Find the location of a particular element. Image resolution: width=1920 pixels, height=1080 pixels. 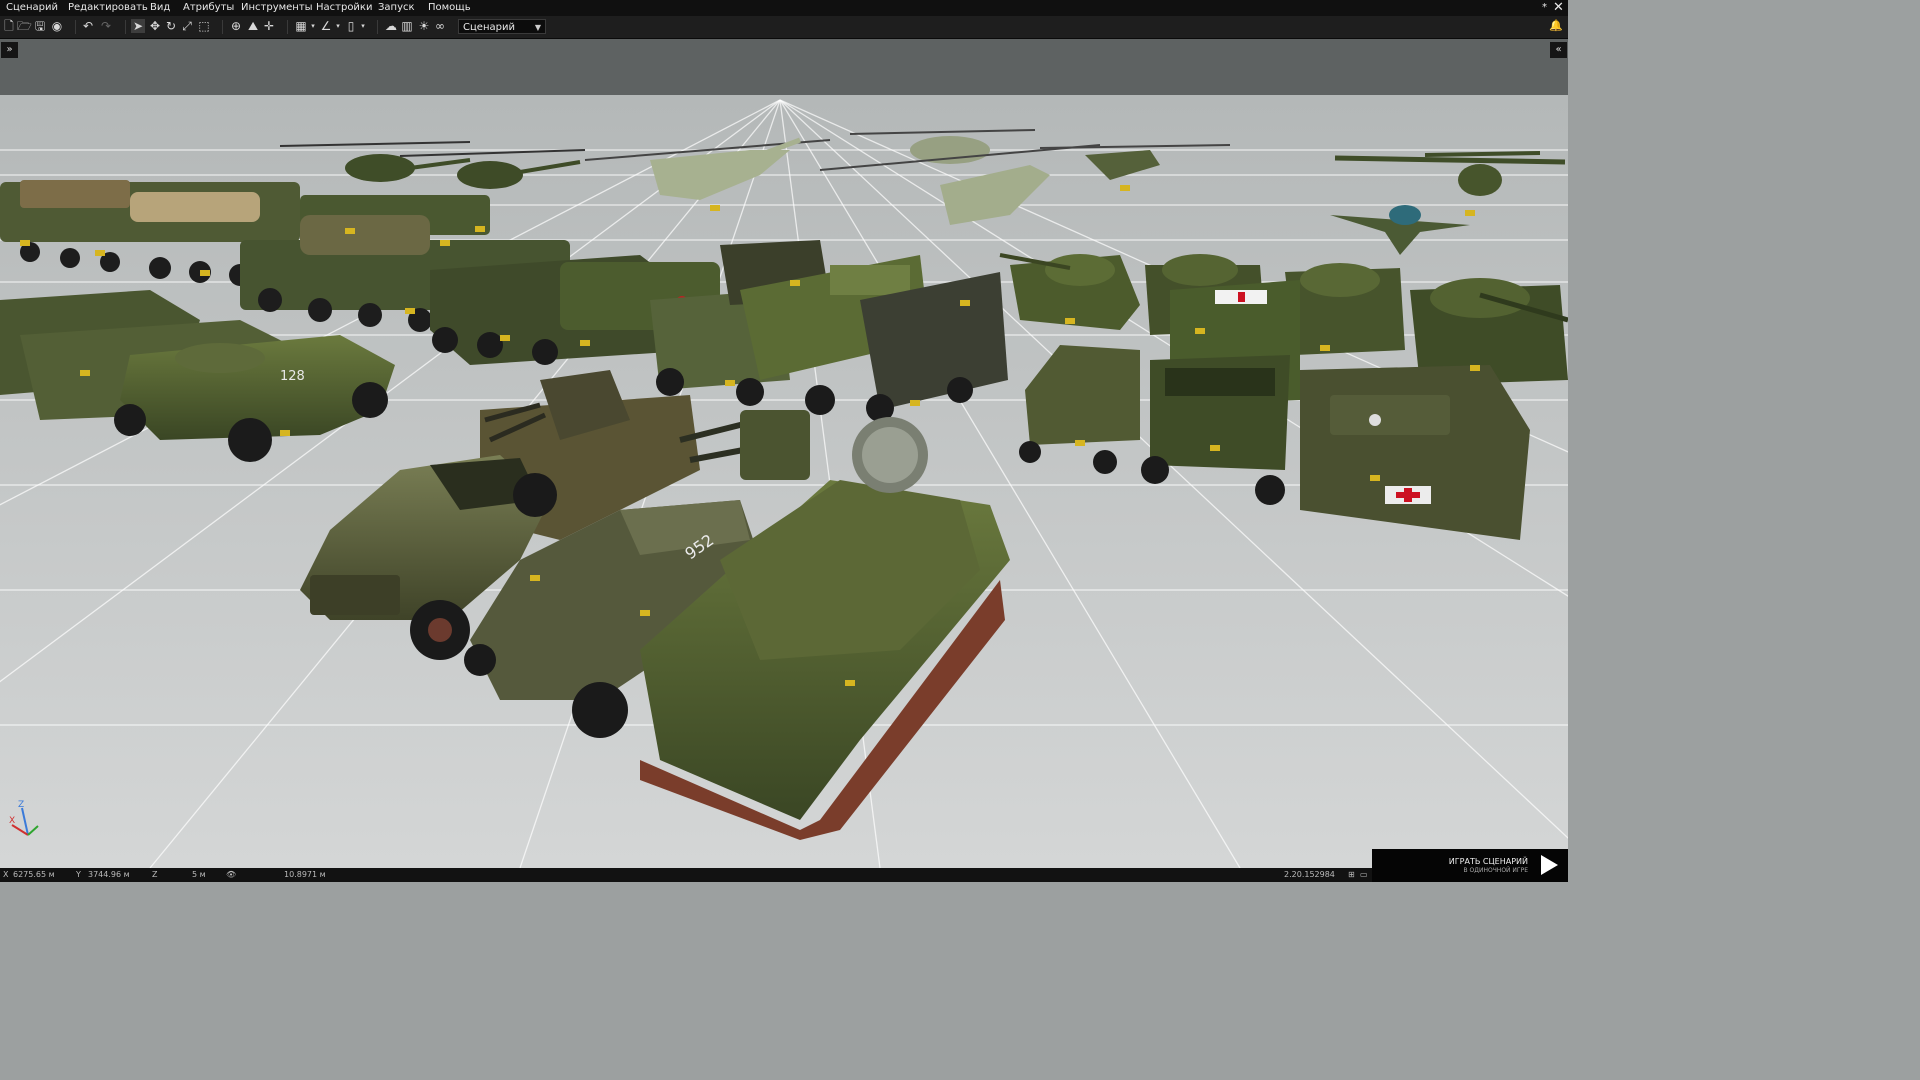

play-scenario-title: ИГРАТЬ СЦЕНАРИЙ is located at coordinates (1488, 861).